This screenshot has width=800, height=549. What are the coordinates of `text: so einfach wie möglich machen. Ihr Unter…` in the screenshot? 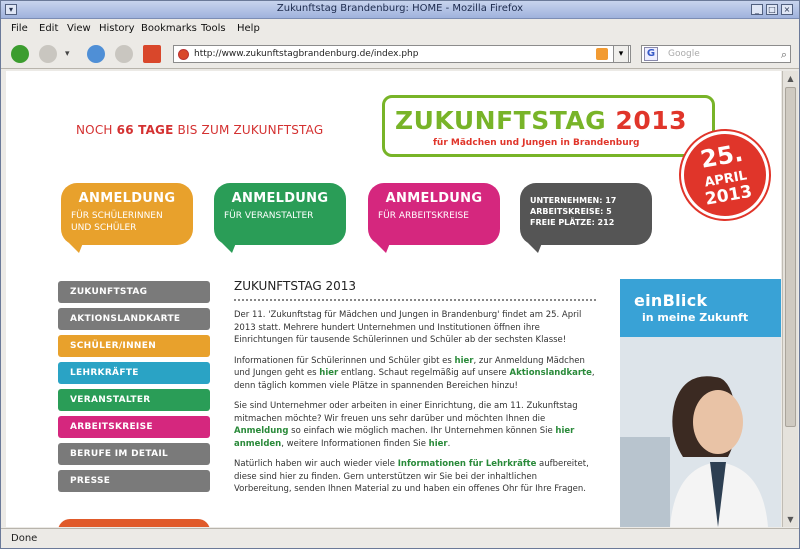 It's located at (422, 431).